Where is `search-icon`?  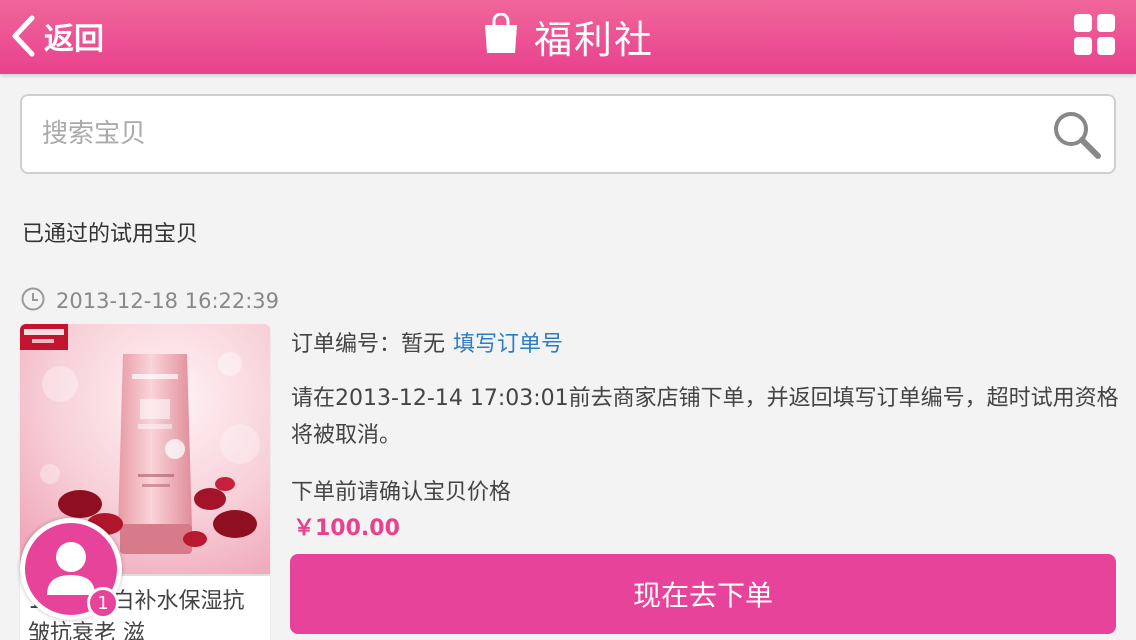 search-icon is located at coordinates (1077, 135).